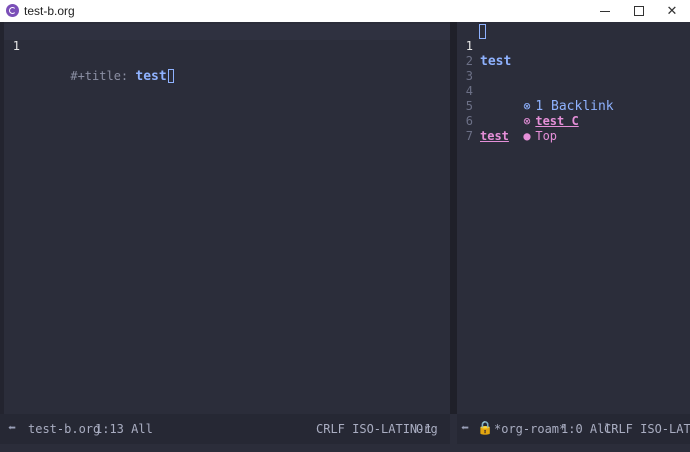 The image size is (690, 452). I want to click on maximize-button, so click(639, 11).